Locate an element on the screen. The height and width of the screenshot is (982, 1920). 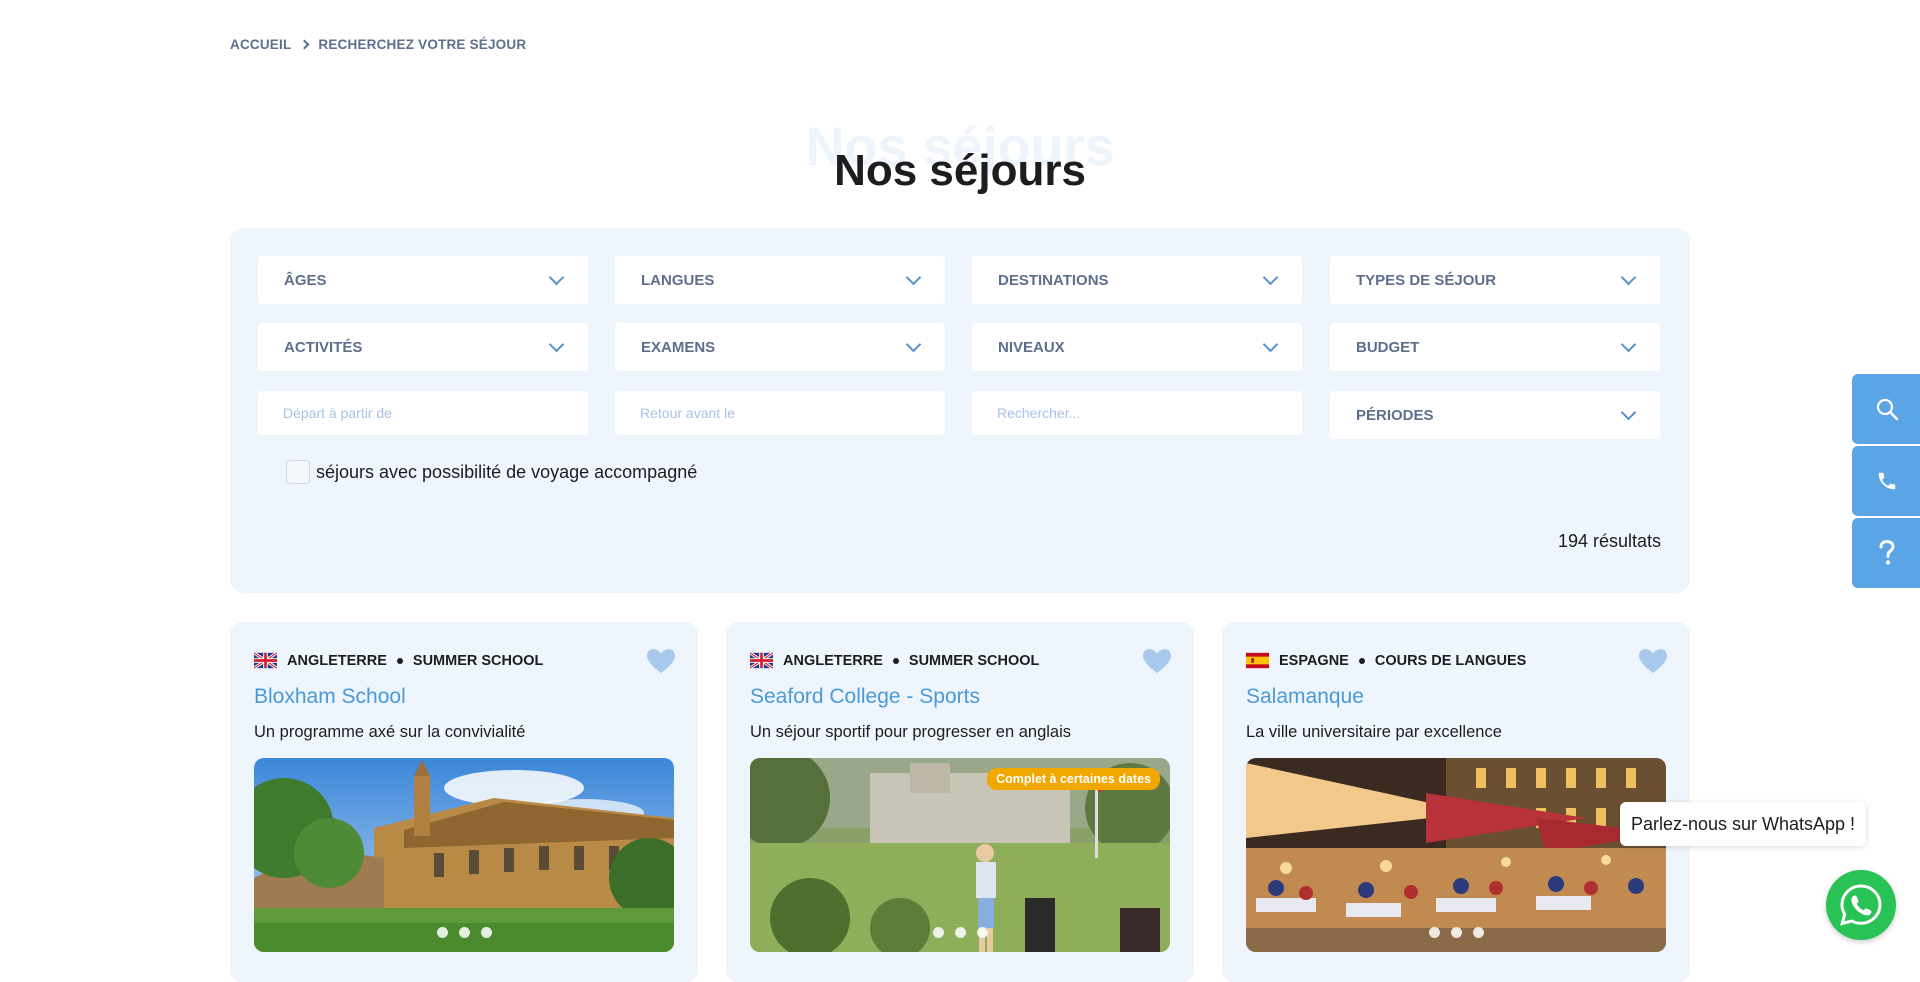
filter-types-select: TYPES DE SÉJOUR is located at coordinates (1495, 280).